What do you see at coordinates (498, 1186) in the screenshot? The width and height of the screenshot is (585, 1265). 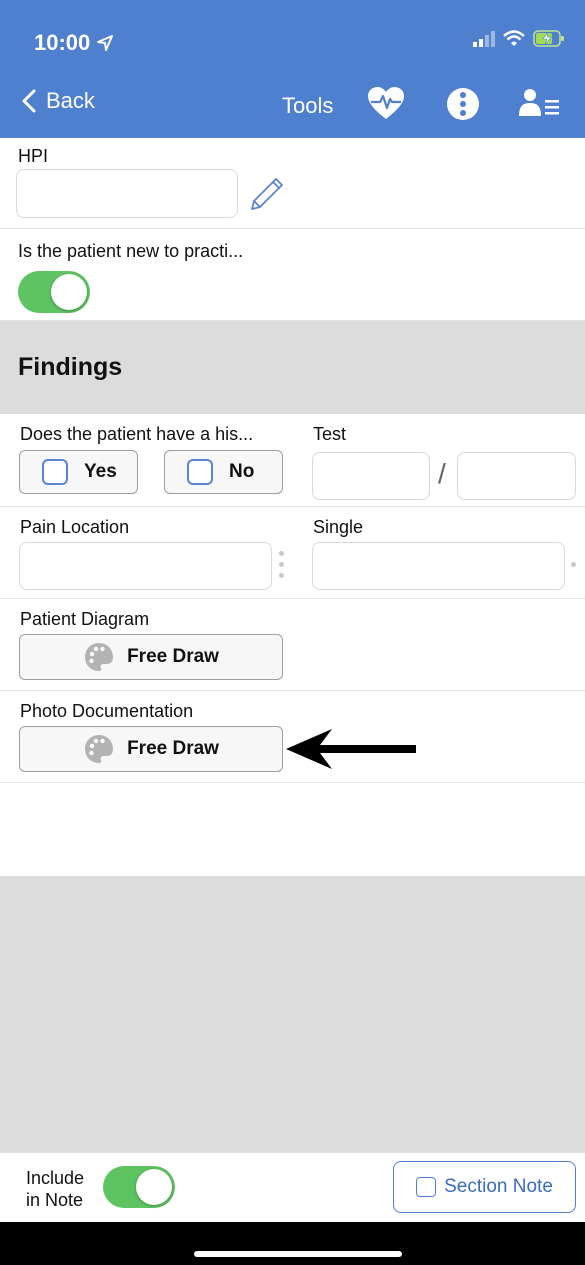 I see `section-note-label: Section Note` at bounding box center [498, 1186].